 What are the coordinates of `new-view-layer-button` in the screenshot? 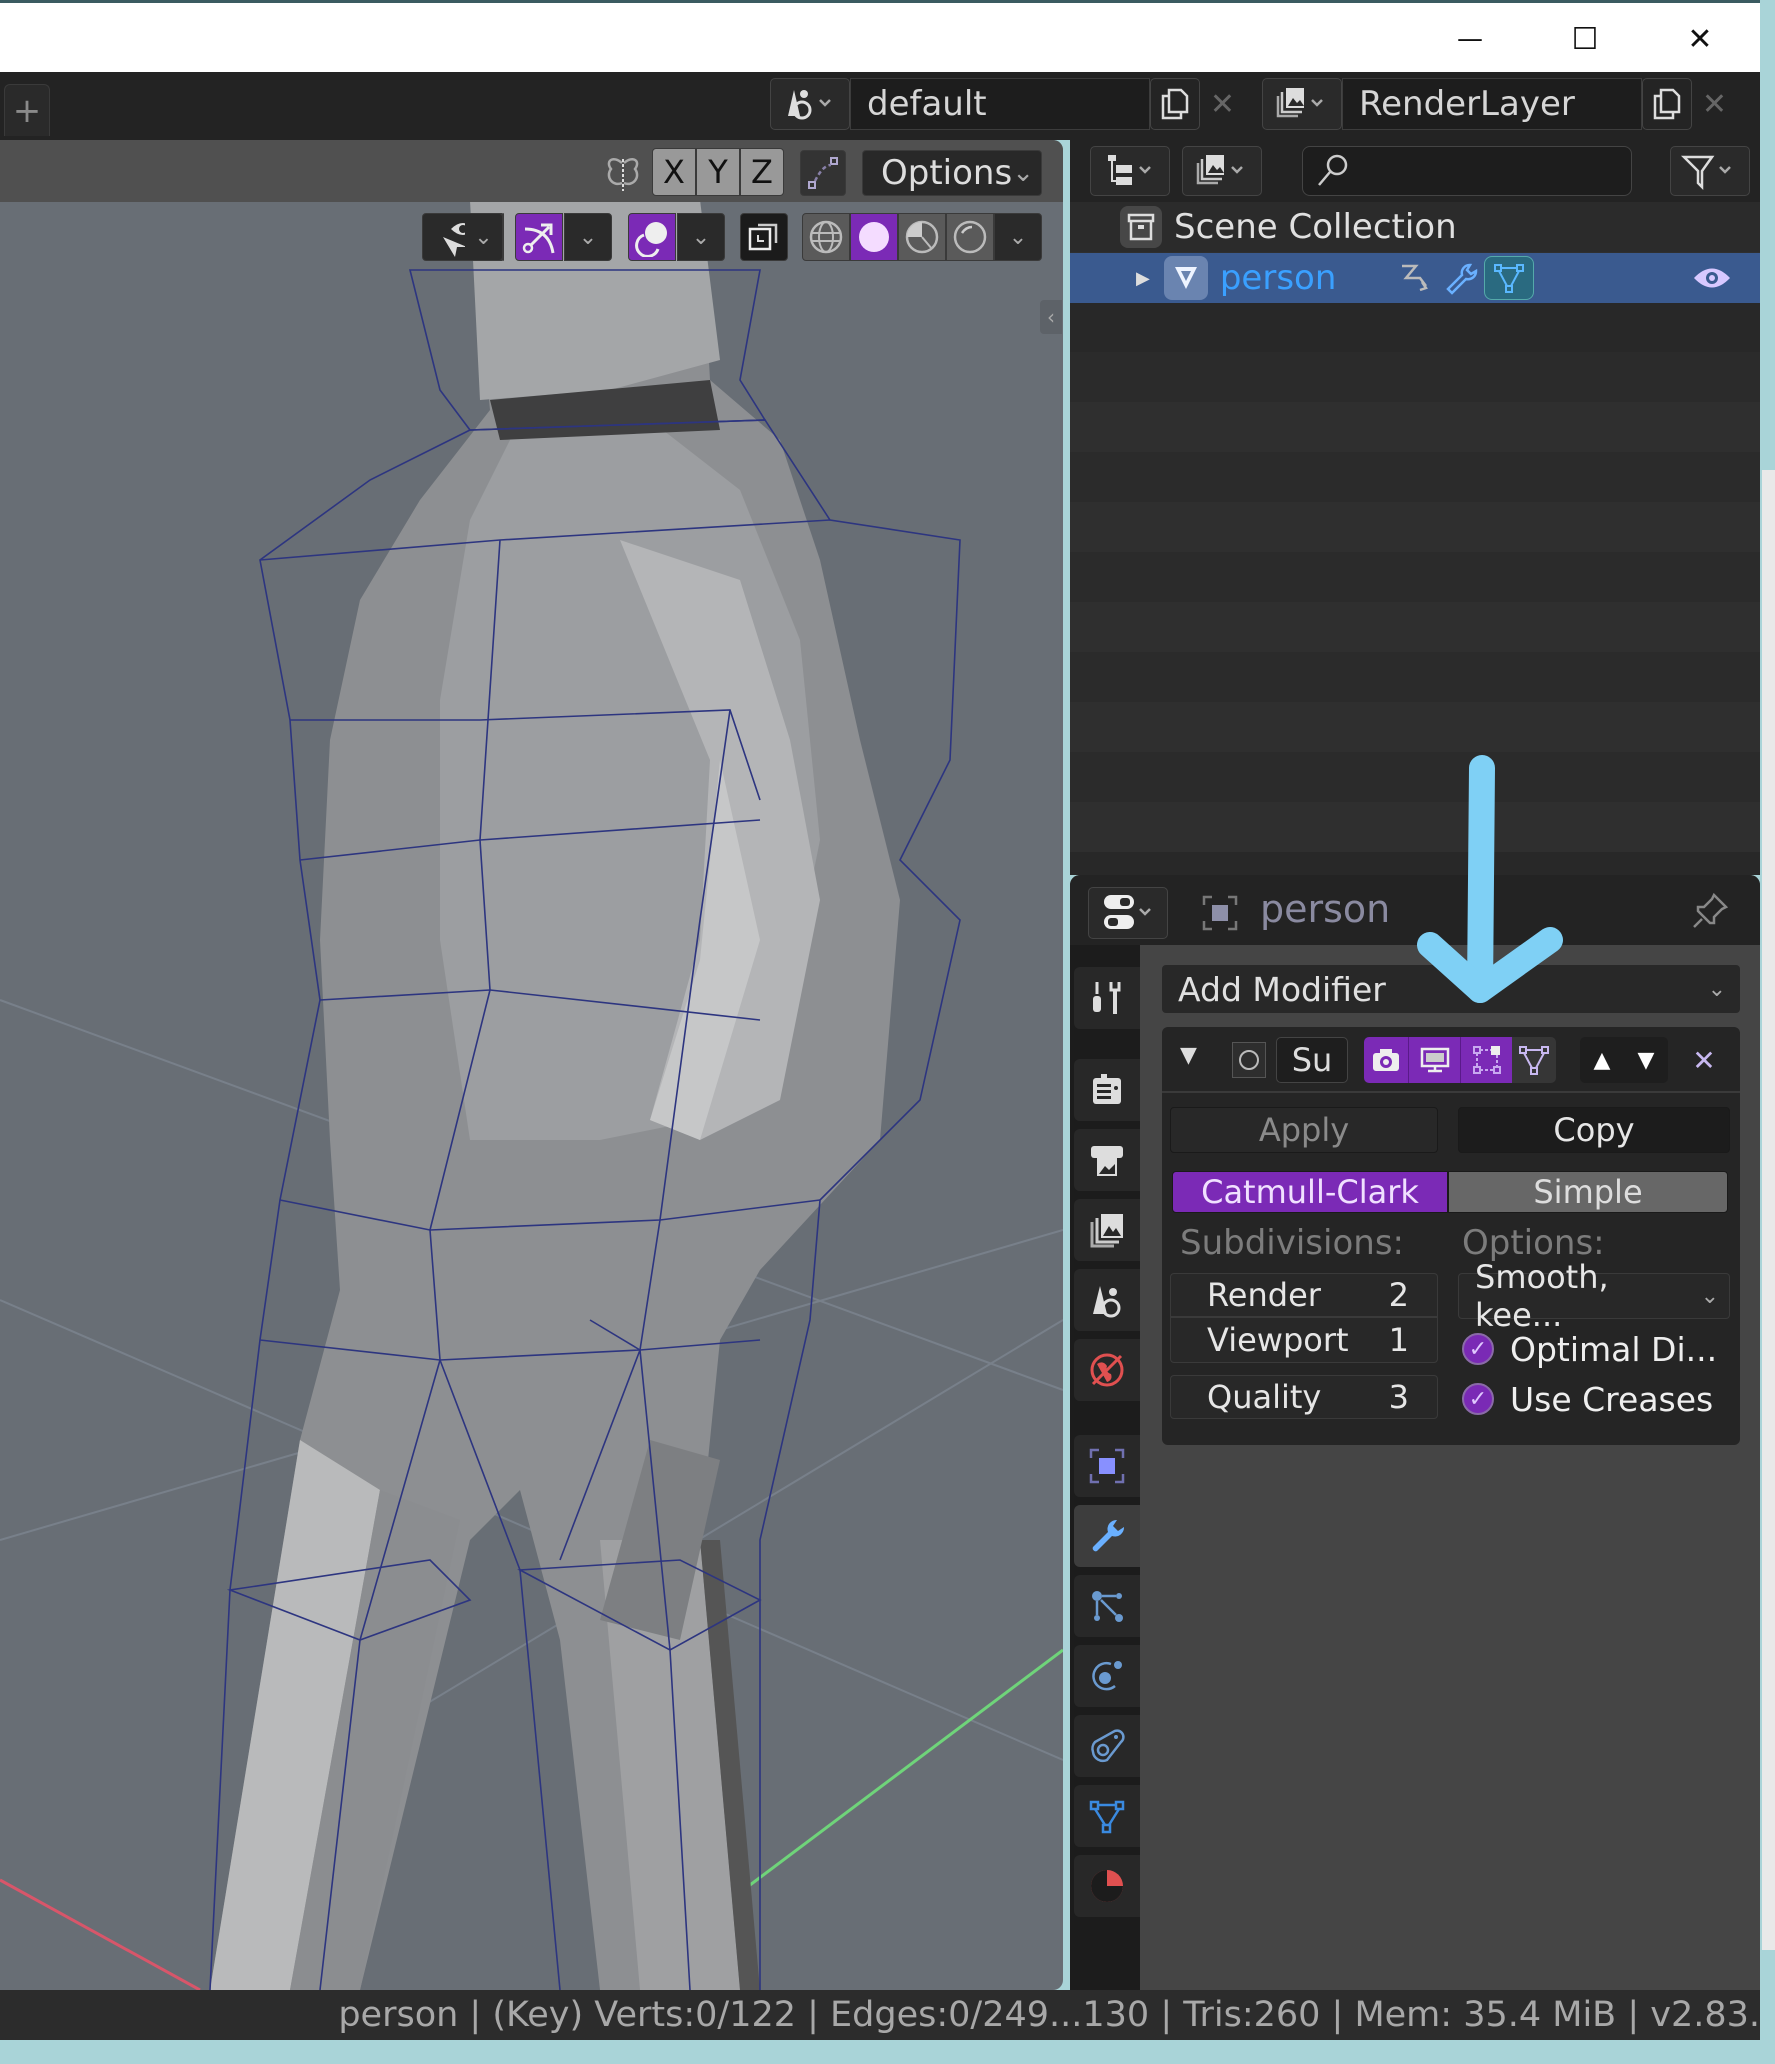 It's located at (1667, 104).